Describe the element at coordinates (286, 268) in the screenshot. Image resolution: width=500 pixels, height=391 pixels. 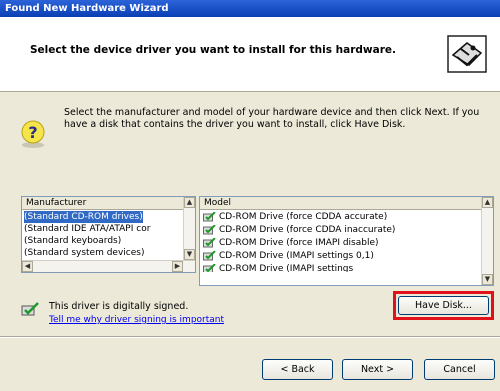
I see `model-item-label: CD-ROM Drive (IMAPI settings` at that location.